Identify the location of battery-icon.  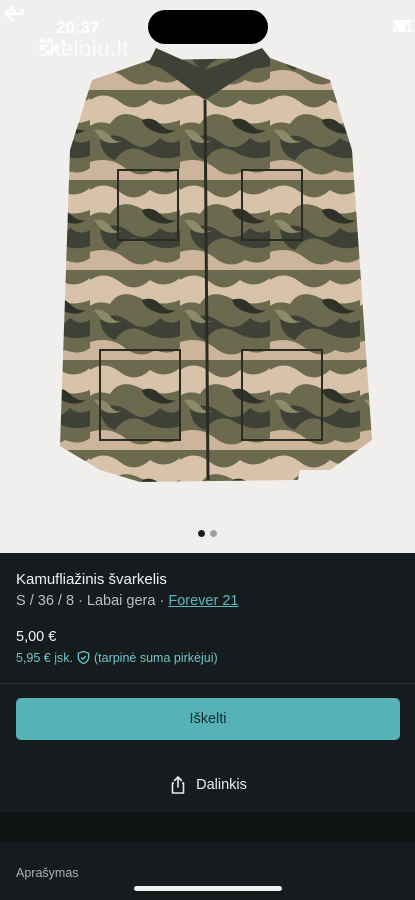
(404, 26).